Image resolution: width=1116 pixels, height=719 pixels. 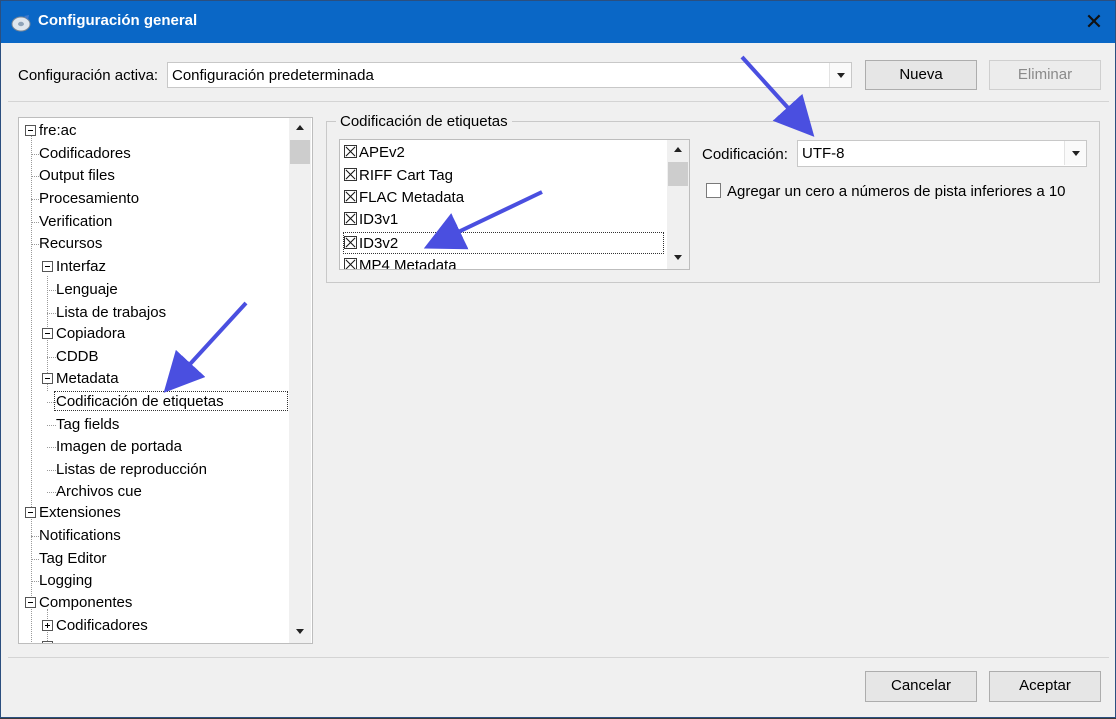 What do you see at coordinates (509, 75) in the screenshot?
I see `active-config-dropdown: Configuración predeterminada` at bounding box center [509, 75].